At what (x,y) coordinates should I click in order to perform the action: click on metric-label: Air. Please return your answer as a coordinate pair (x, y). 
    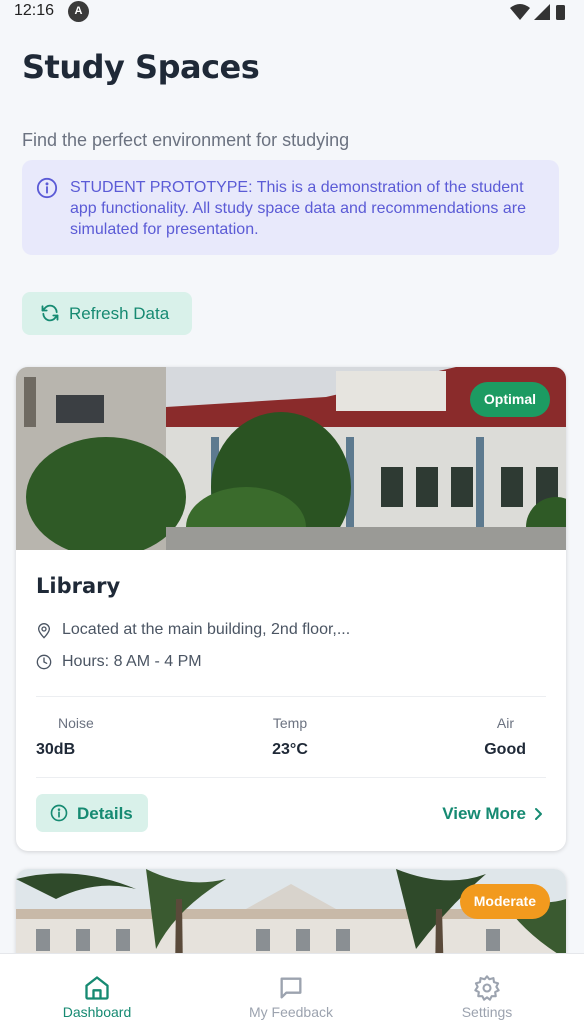
    Looking at the image, I should click on (505, 723).